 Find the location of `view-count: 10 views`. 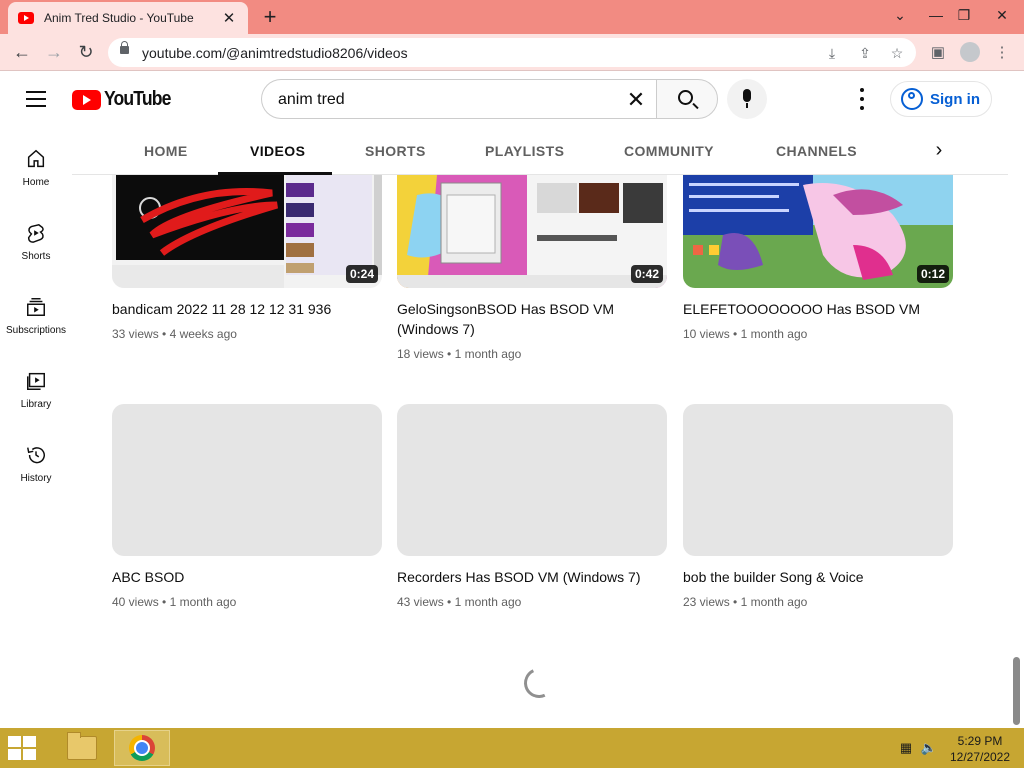

view-count: 10 views is located at coordinates (706, 334).